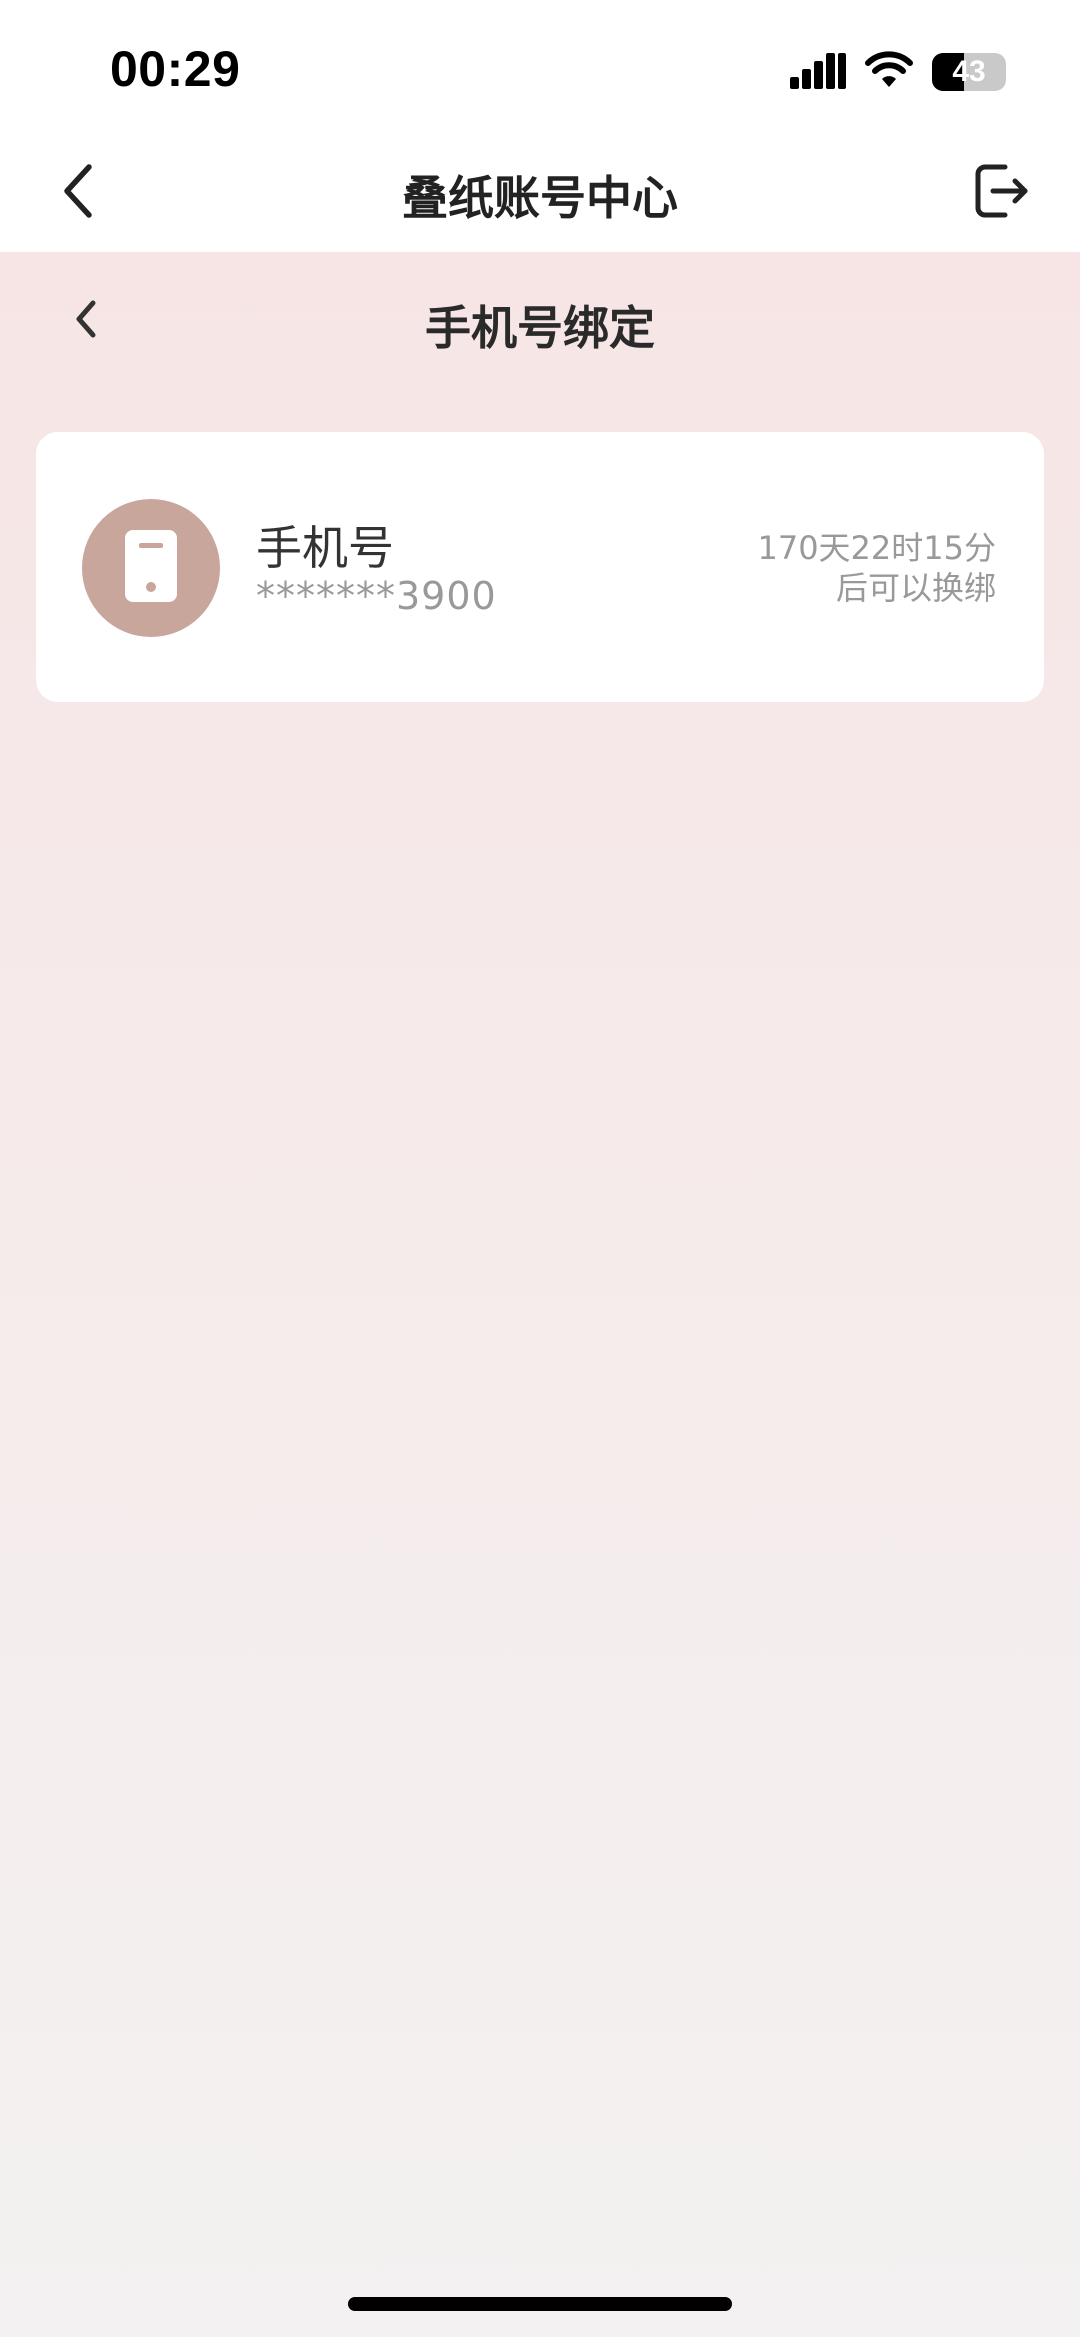 This screenshot has height=2337, width=1080. I want to click on page-title: 叠纸账号中心, so click(540, 198).